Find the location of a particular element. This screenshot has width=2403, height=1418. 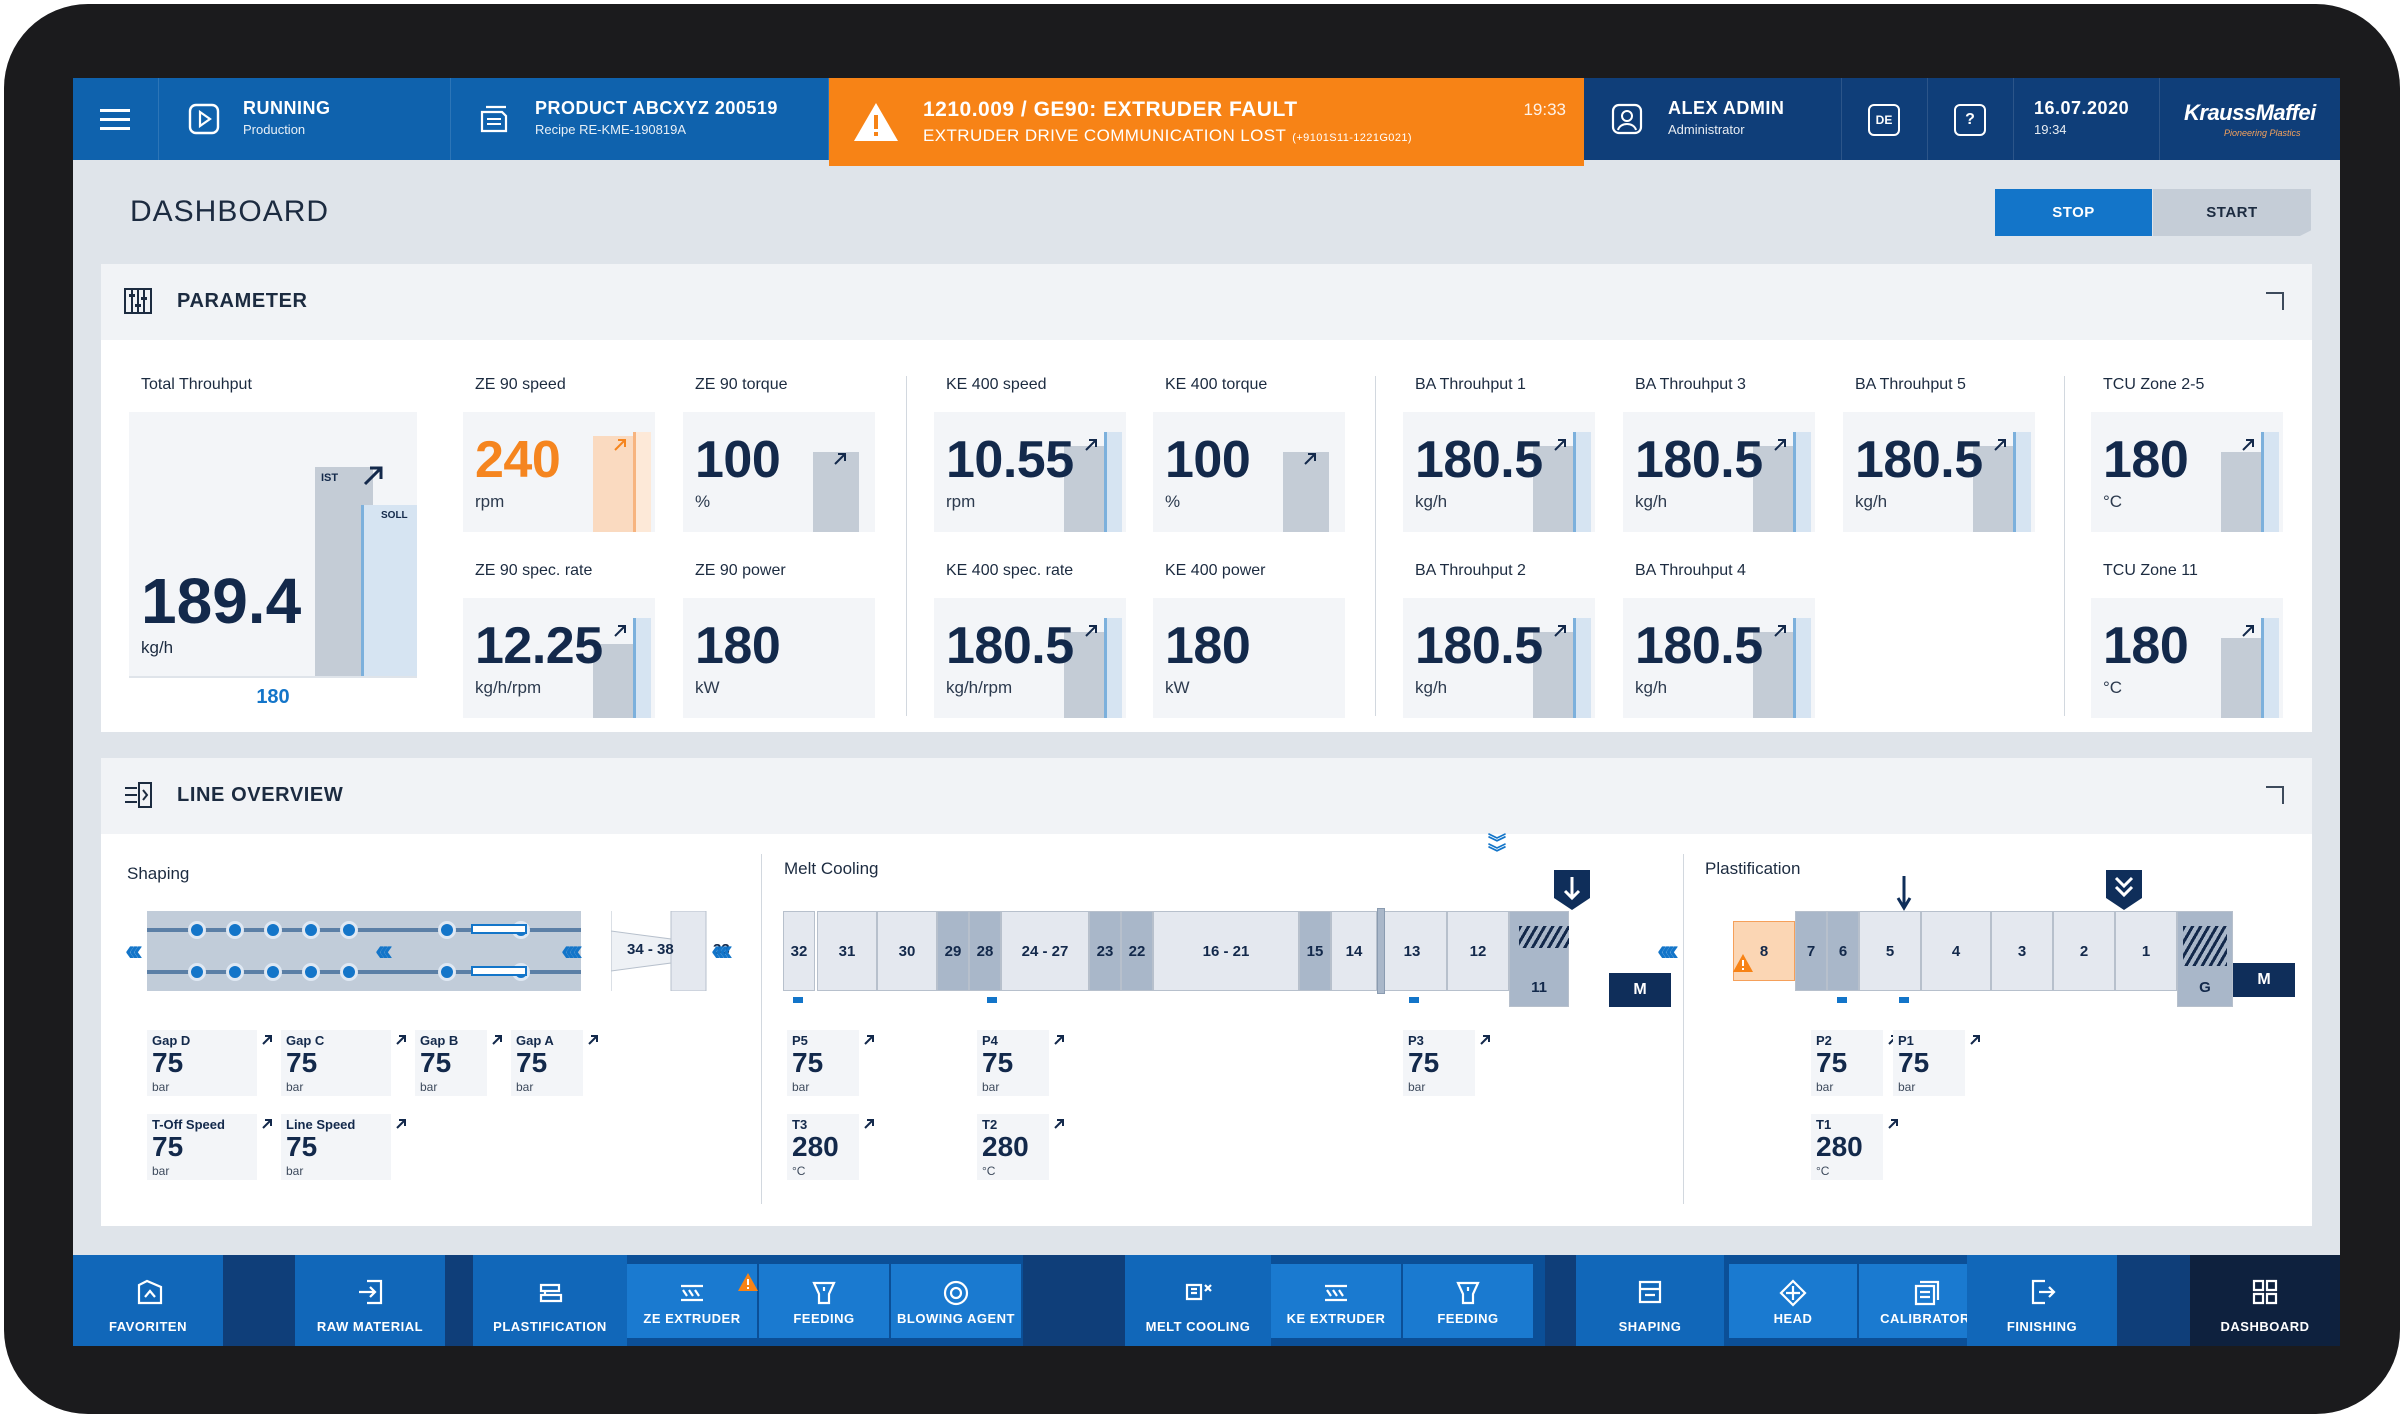

zone-29: 29 is located at coordinates (953, 951).